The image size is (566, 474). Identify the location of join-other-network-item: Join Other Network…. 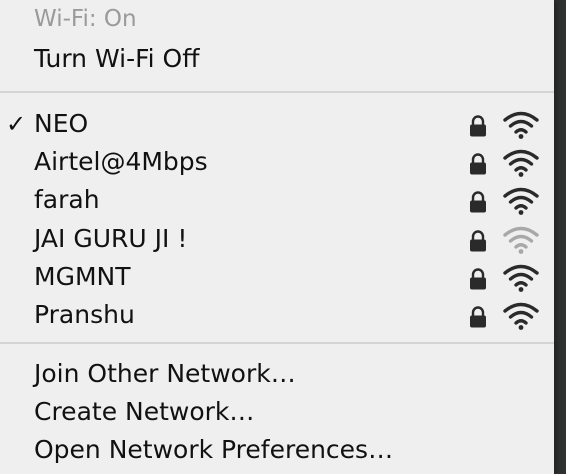
(277, 374).